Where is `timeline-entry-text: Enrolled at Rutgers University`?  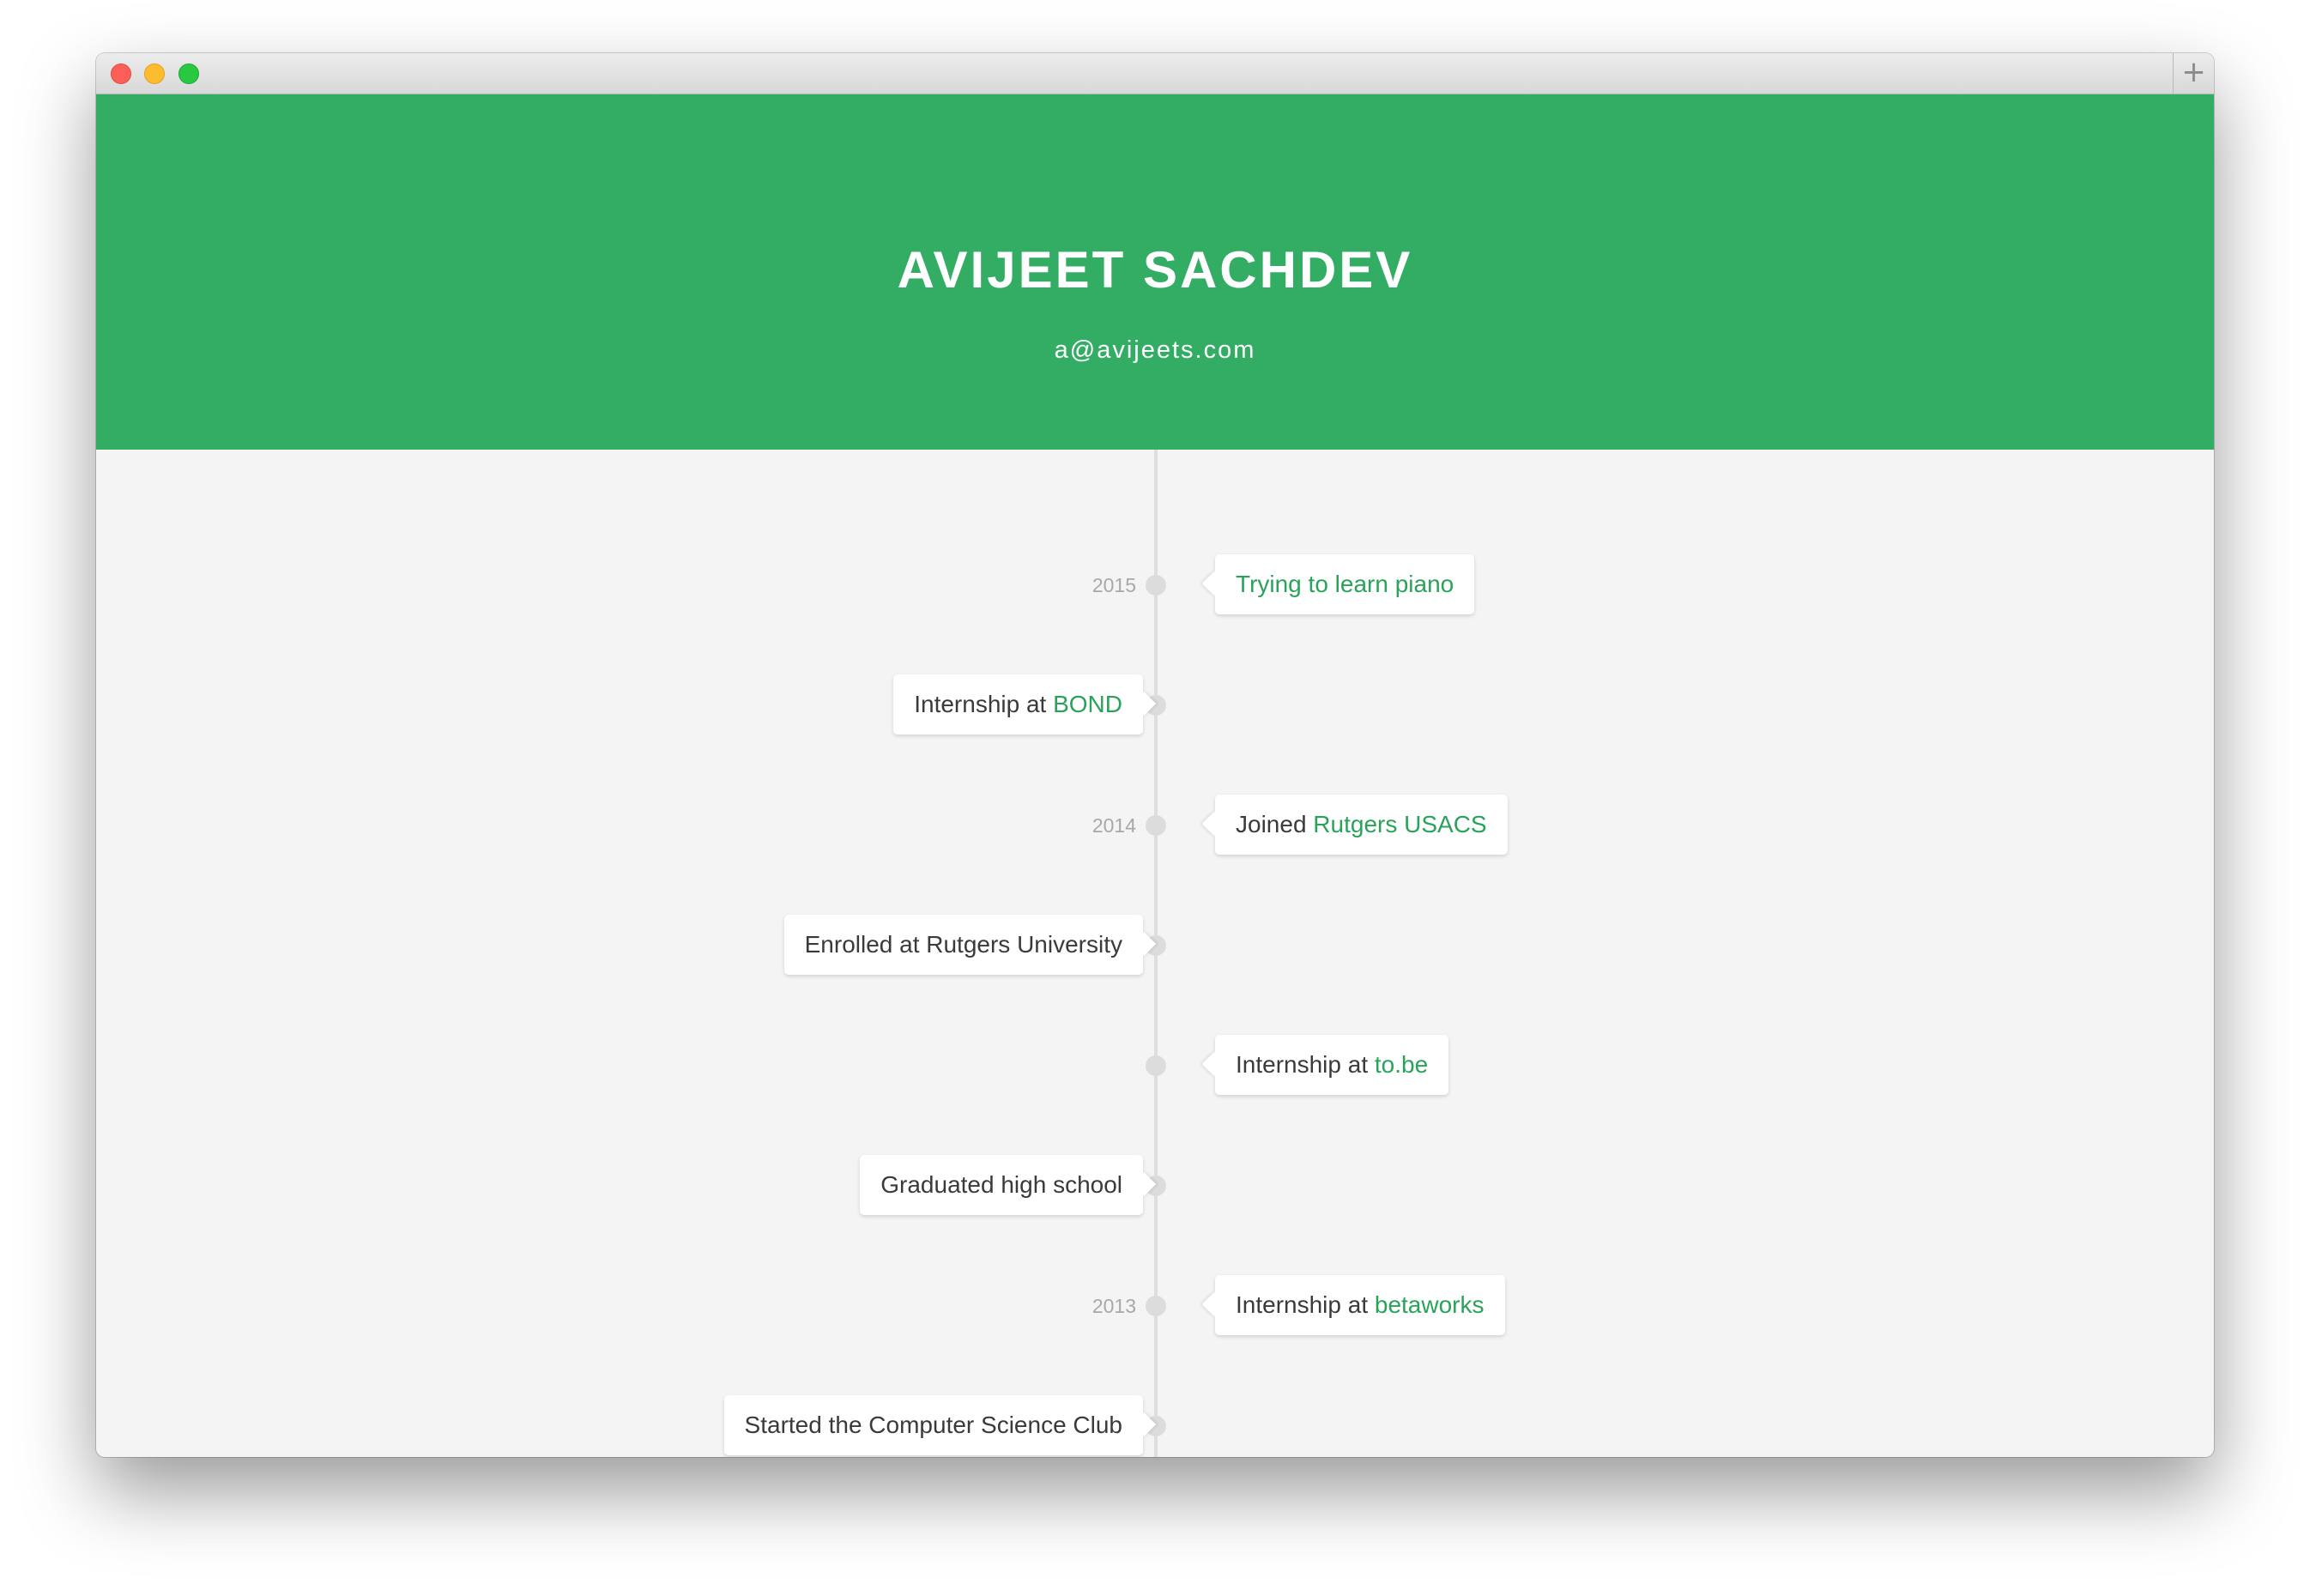
timeline-entry-text: Enrolled at Rutgers University is located at coordinates (963, 944).